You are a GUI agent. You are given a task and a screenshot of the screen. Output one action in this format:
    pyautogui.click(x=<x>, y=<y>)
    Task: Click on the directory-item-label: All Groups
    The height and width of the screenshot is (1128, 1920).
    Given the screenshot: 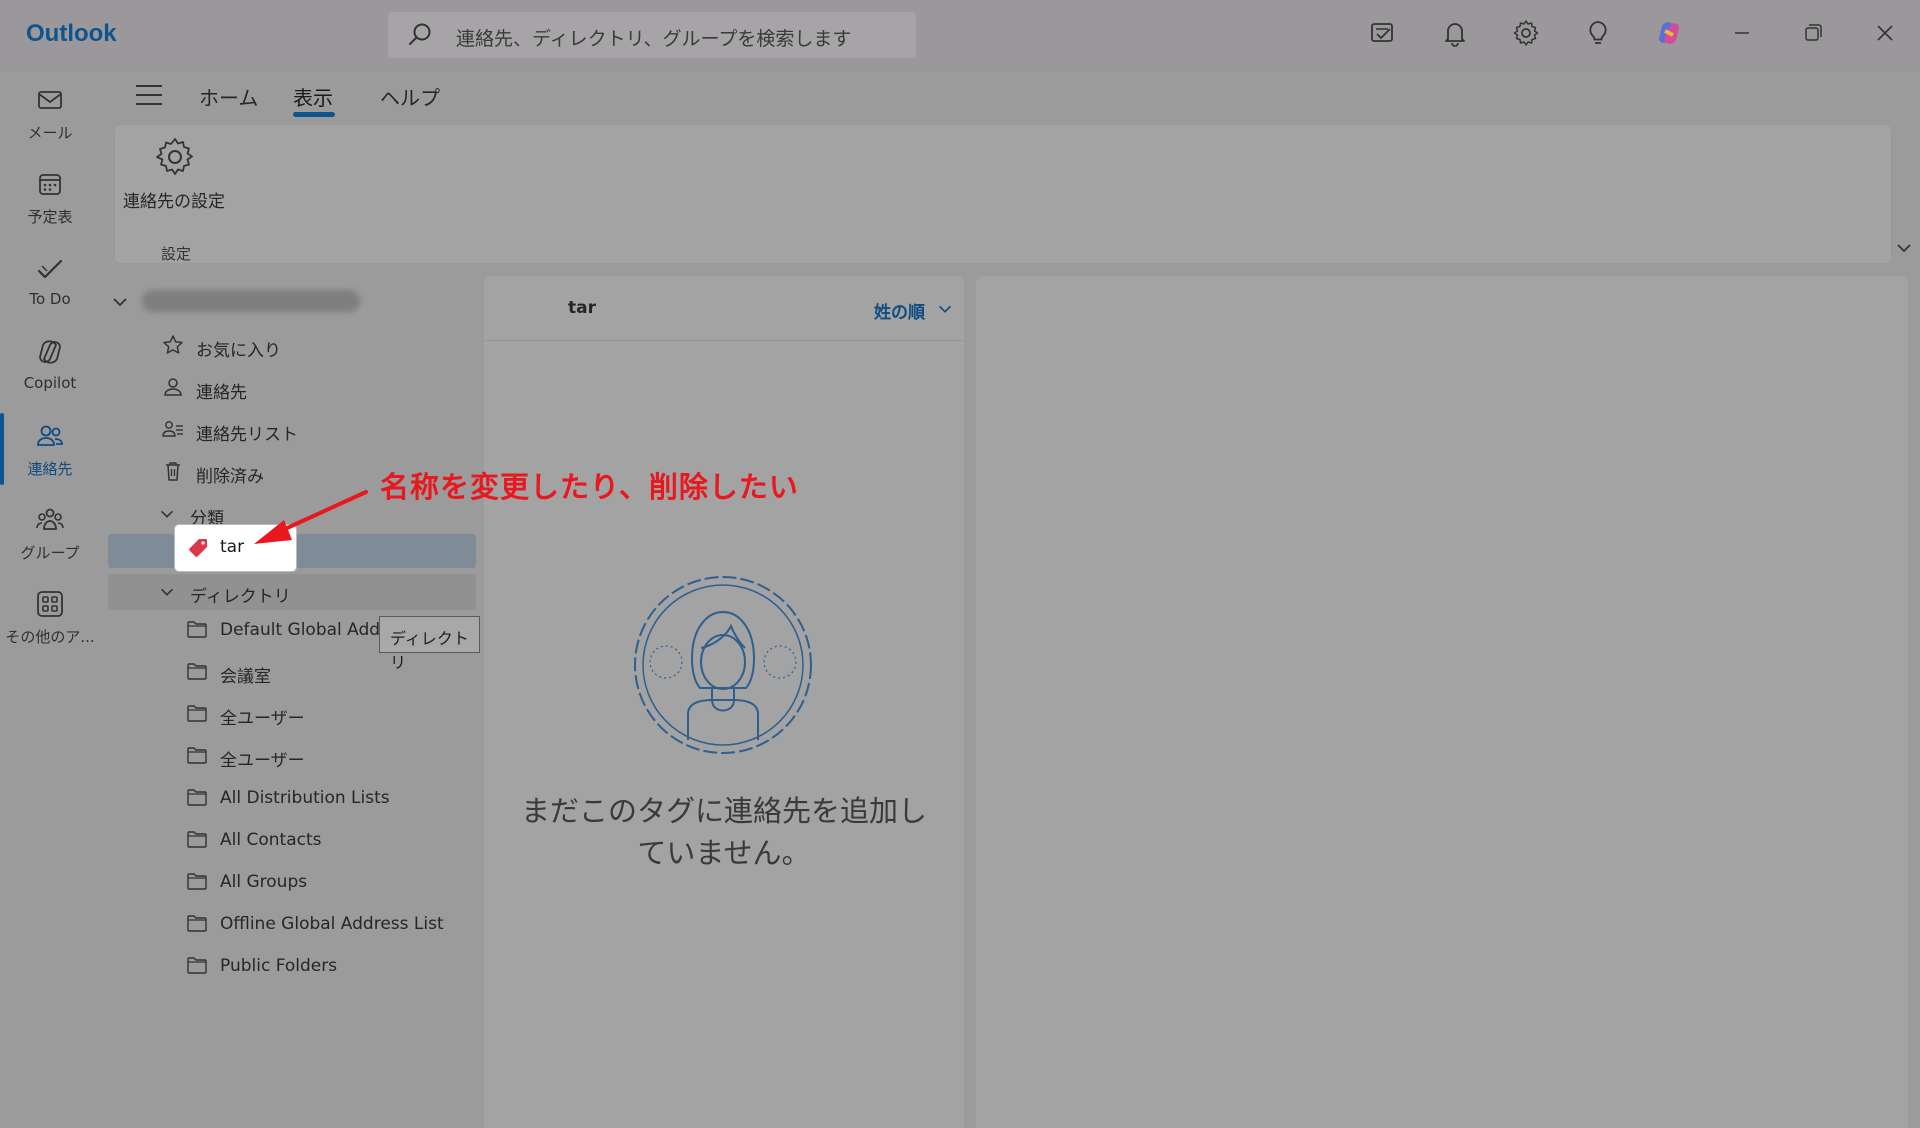 What is the action you would take?
    pyautogui.click(x=264, y=882)
    